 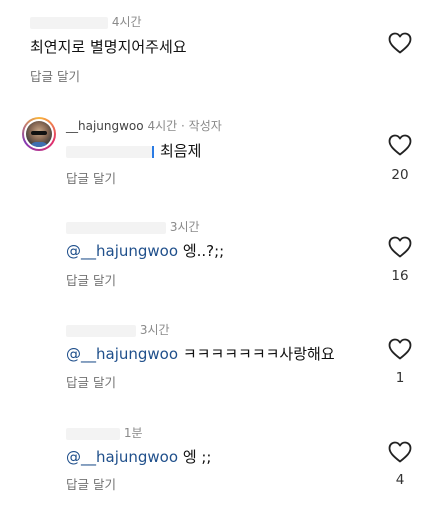 I want to click on comment-text: 최연지로 별명지어주세요, so click(x=108, y=47).